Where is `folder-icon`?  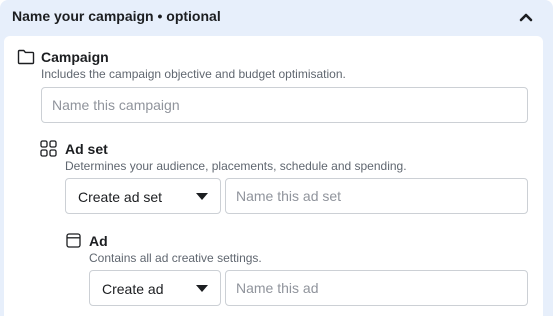
folder-icon is located at coordinates (26, 57).